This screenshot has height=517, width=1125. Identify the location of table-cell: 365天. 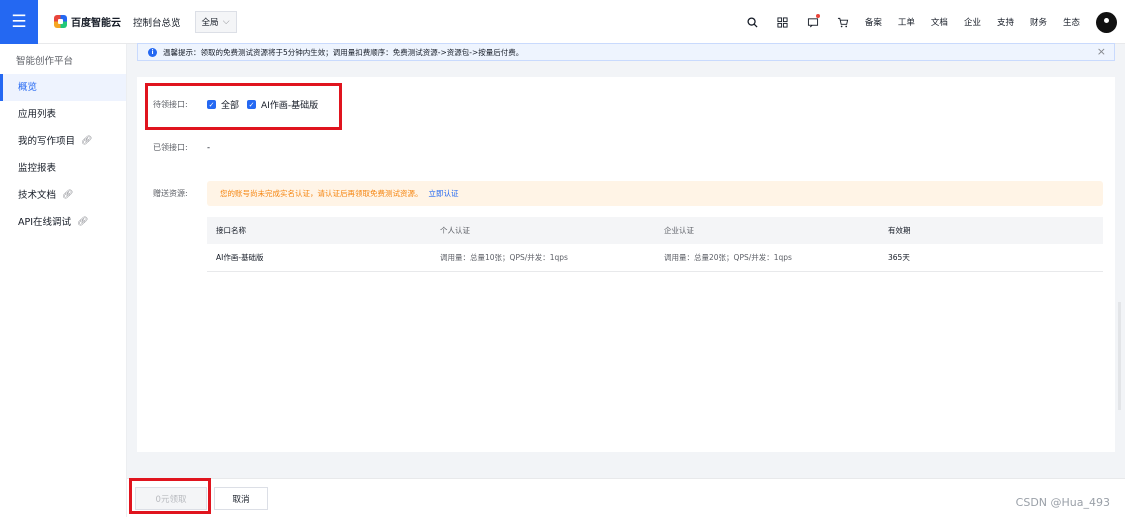
(899, 257).